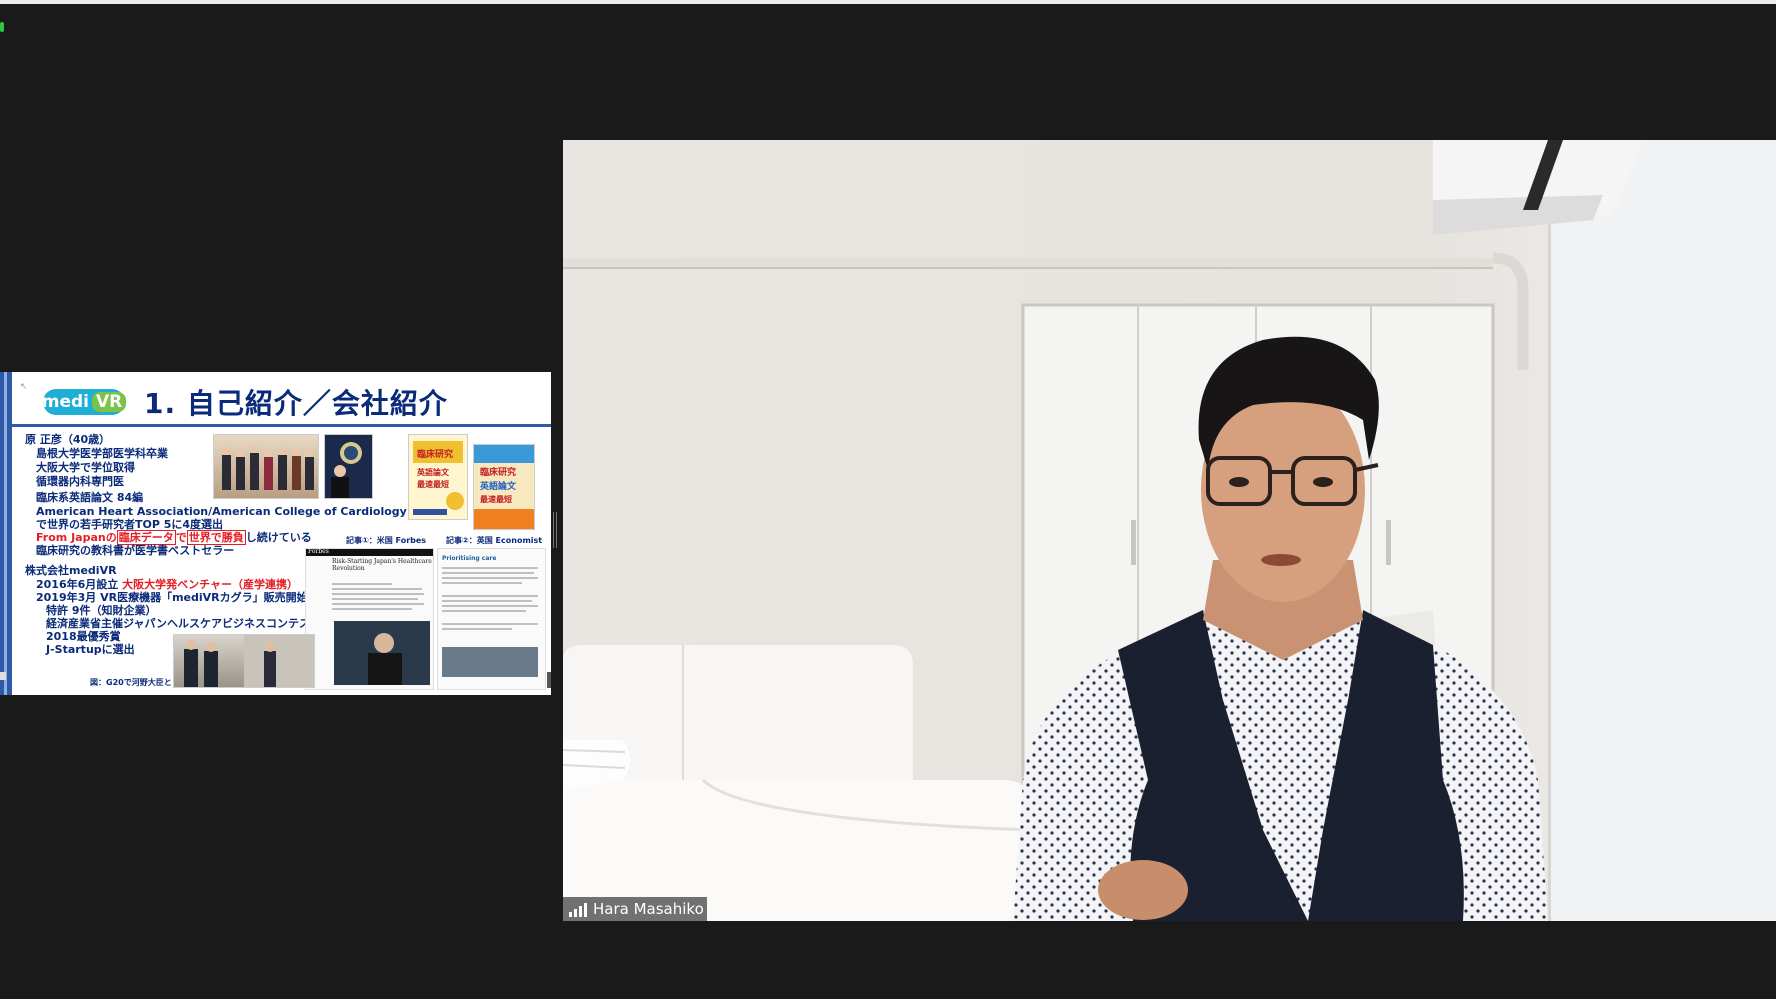 Image resolution: width=1776 pixels, height=999 pixels. Describe the element at coordinates (494, 540) in the screenshot. I see `caption-economist: 記事②：英国 Economist` at that location.